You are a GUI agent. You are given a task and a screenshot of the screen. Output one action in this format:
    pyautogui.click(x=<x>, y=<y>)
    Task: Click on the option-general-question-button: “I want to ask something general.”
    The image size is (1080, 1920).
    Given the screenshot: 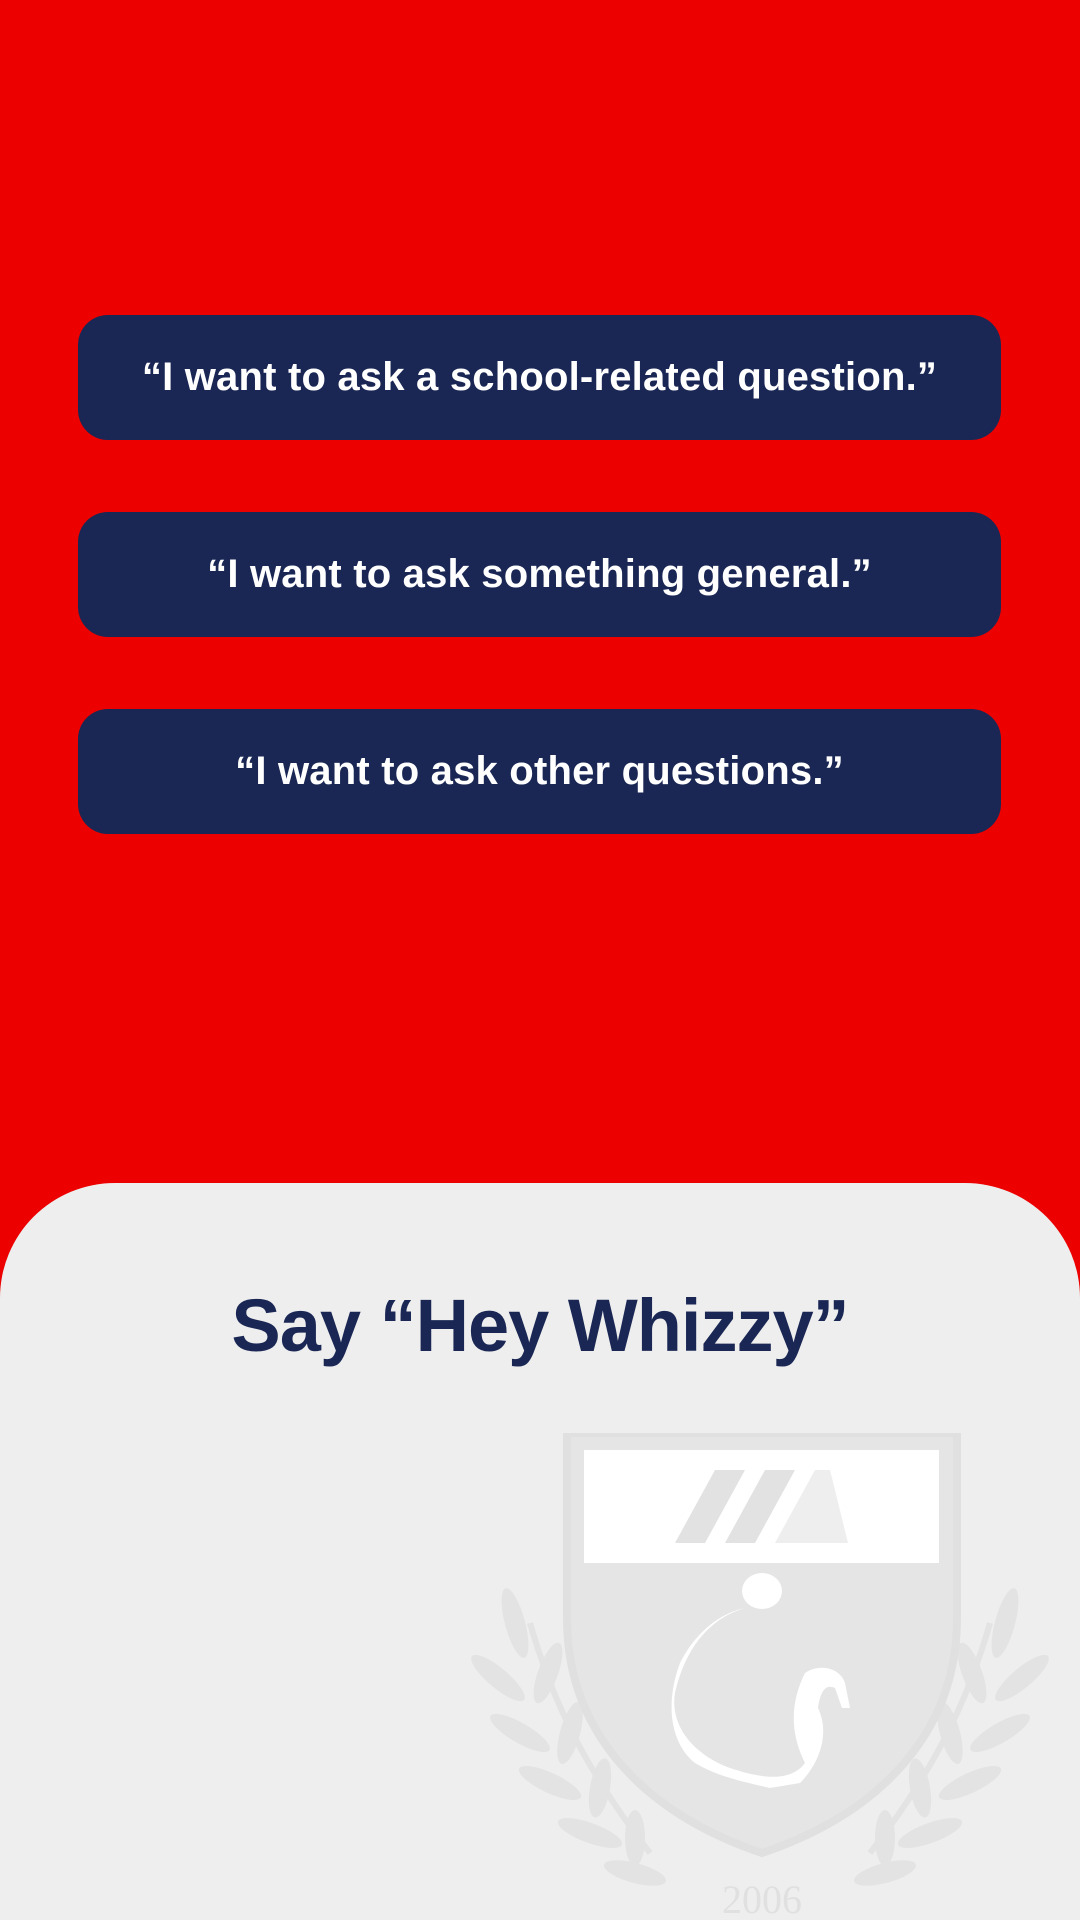 What is the action you would take?
    pyautogui.click(x=539, y=574)
    